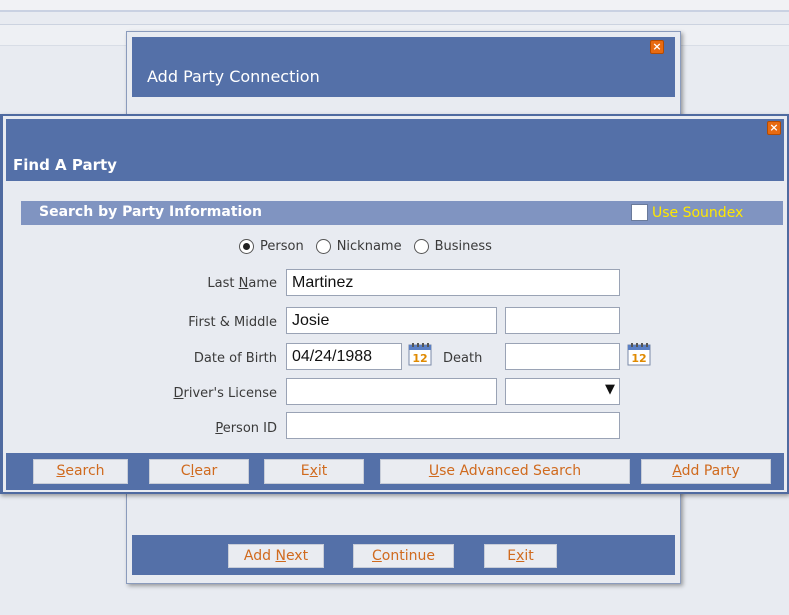 Image resolution: width=789 pixels, height=615 pixels. What do you see at coordinates (225, 393) in the screenshot?
I see `drivers-license-label: Driver's License` at bounding box center [225, 393].